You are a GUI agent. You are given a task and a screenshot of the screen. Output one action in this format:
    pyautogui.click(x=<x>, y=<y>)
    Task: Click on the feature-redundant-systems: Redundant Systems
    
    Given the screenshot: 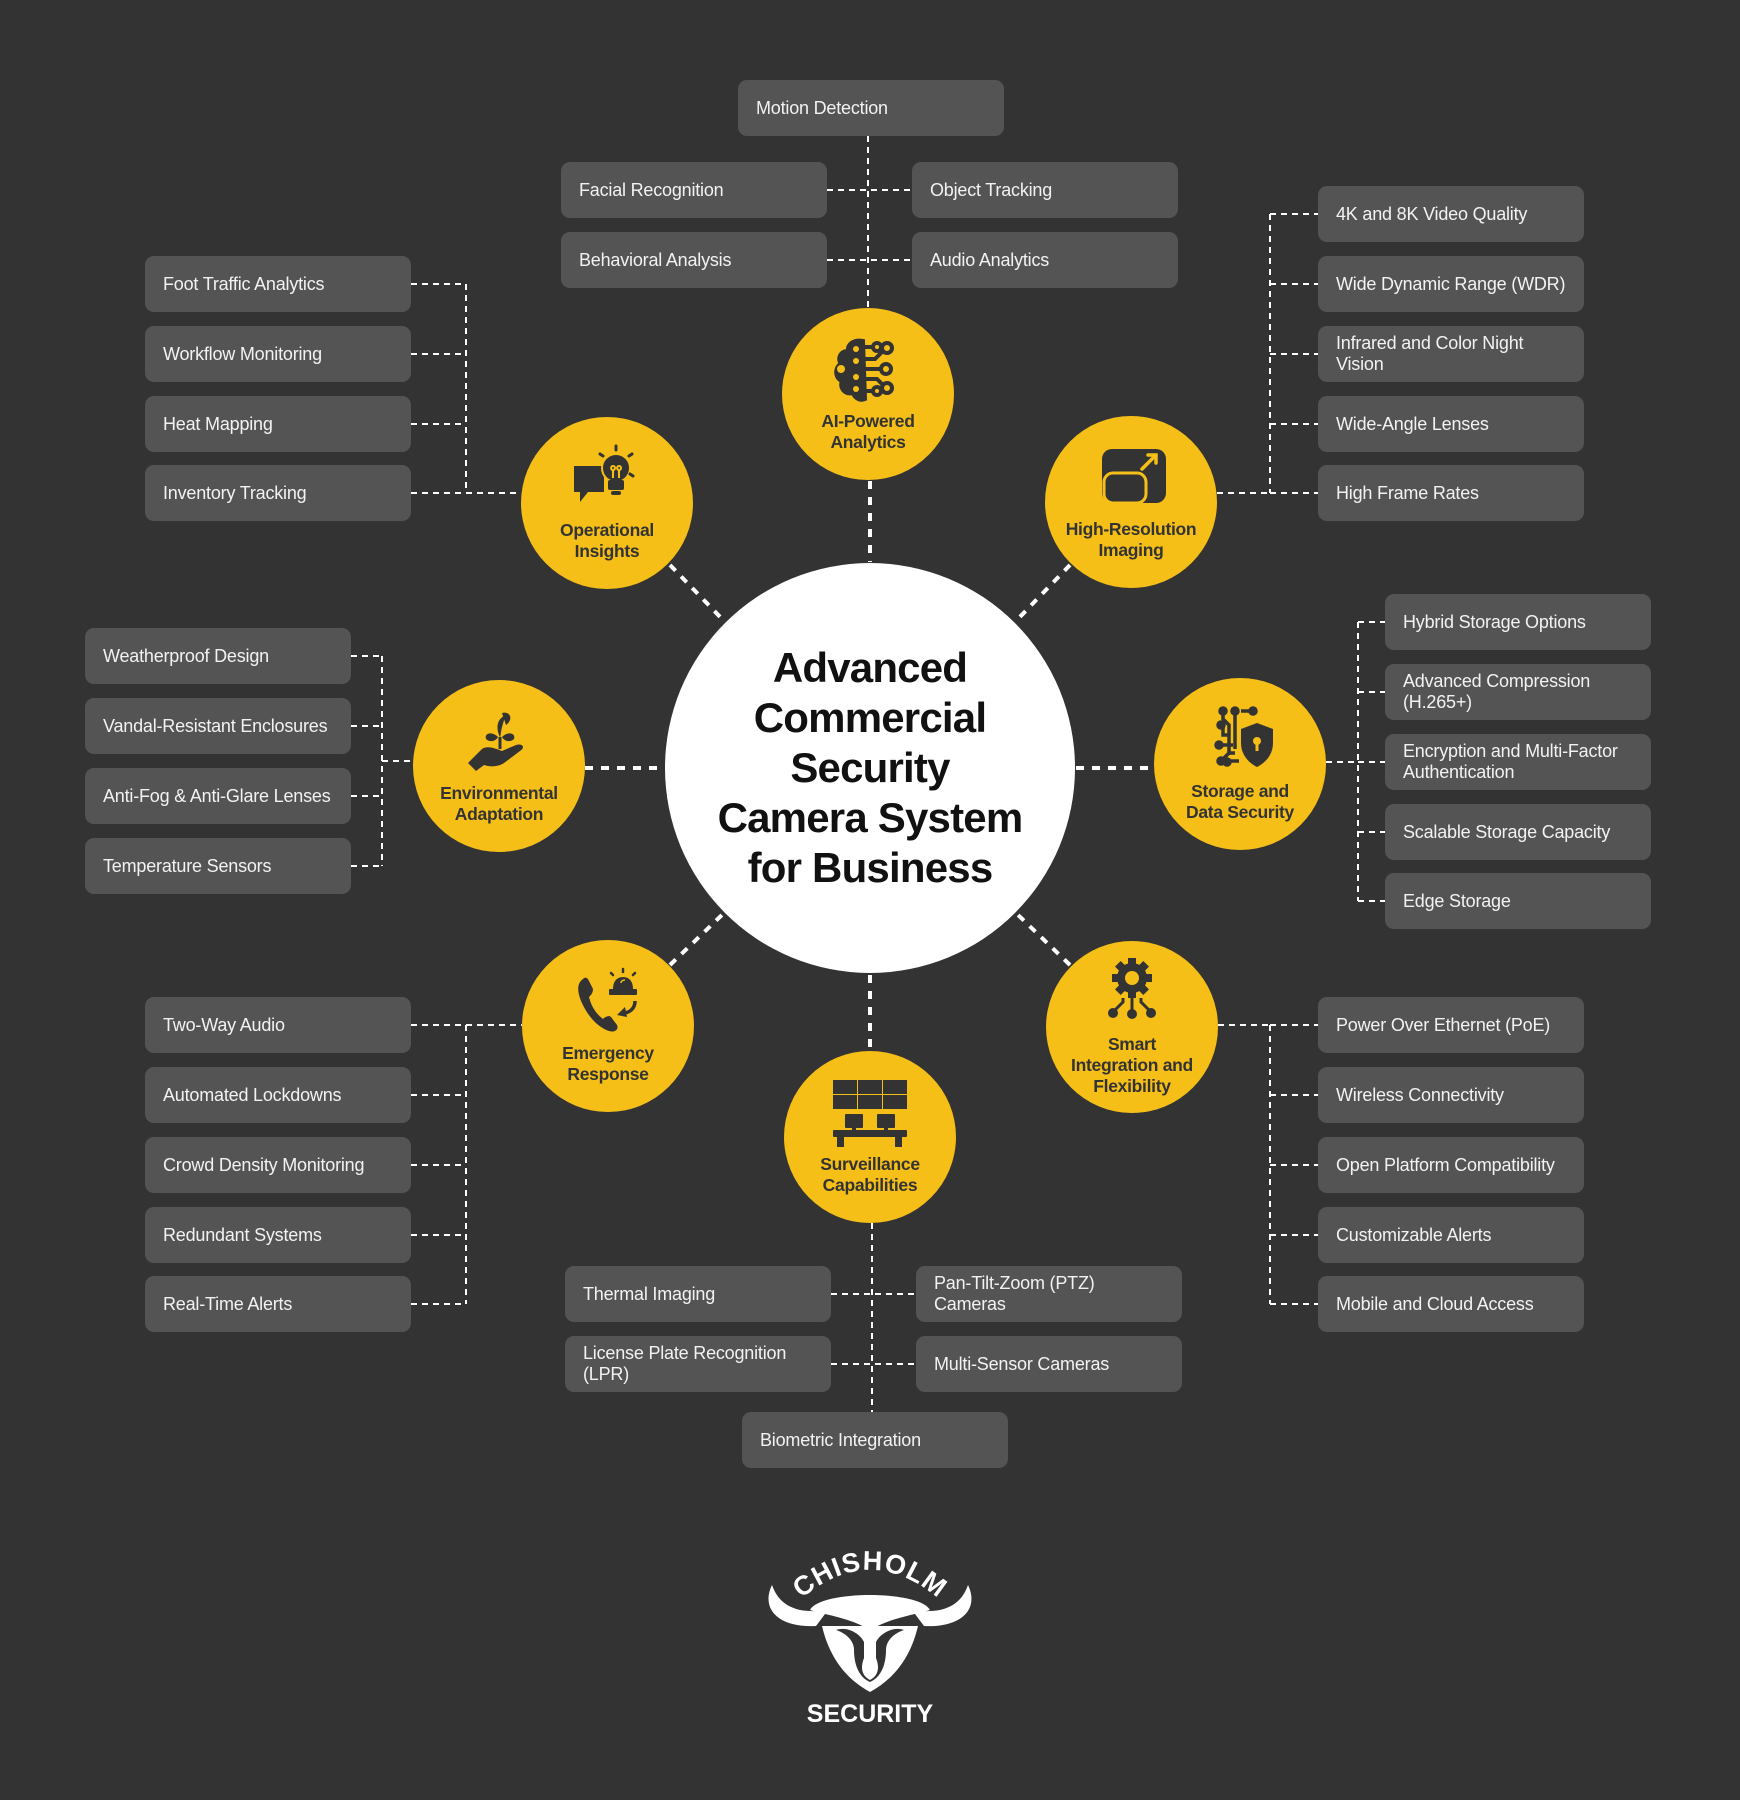 What is the action you would take?
    pyautogui.click(x=278, y=1235)
    